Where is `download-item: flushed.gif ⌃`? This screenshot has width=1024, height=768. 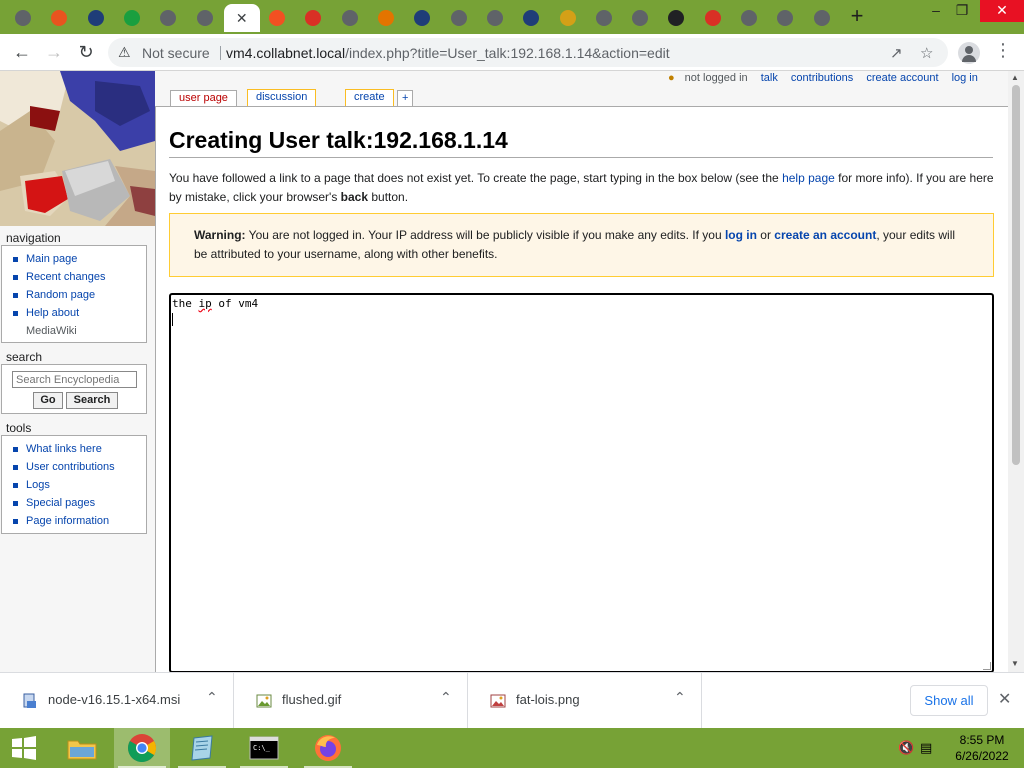
download-item: flushed.gif ⌃ is located at coordinates (351, 701).